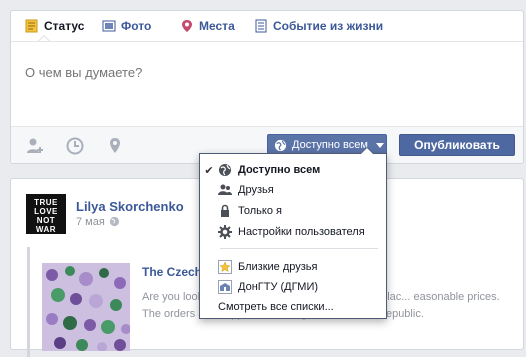  Describe the element at coordinates (225, 232) in the screenshot. I see `gear-icon` at that location.